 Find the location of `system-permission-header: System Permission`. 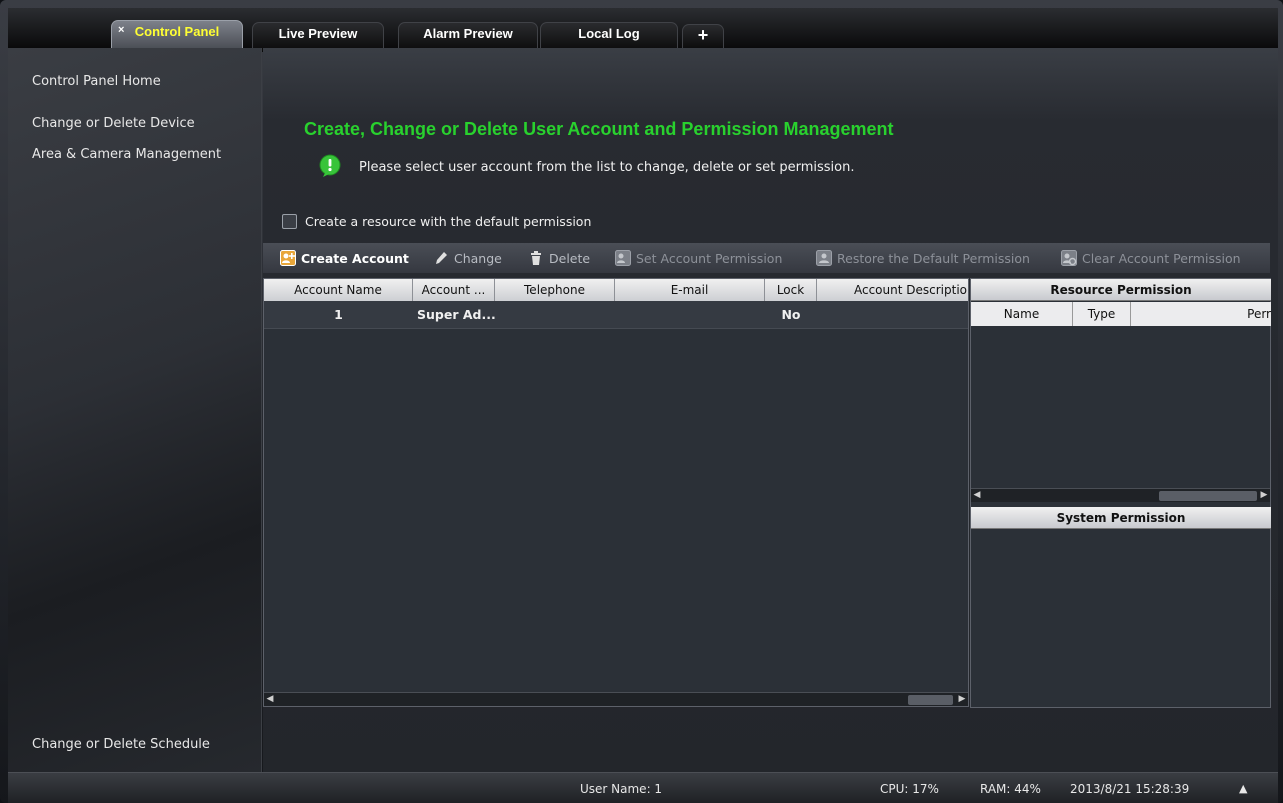

system-permission-header: System Permission is located at coordinates (1121, 518).